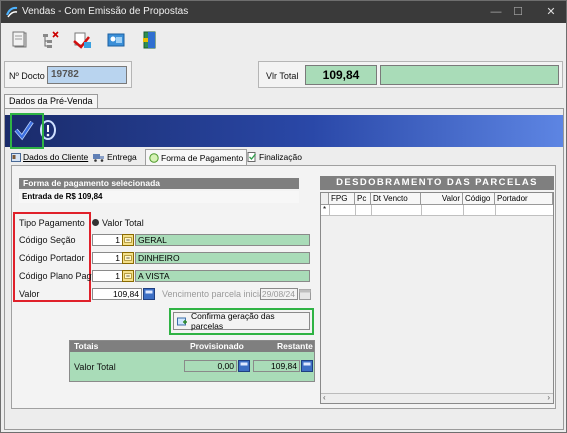 Image resolution: width=567 pixels, height=433 pixels. What do you see at coordinates (210, 366) in the screenshot?
I see `provisionado-field: 0,00` at bounding box center [210, 366].